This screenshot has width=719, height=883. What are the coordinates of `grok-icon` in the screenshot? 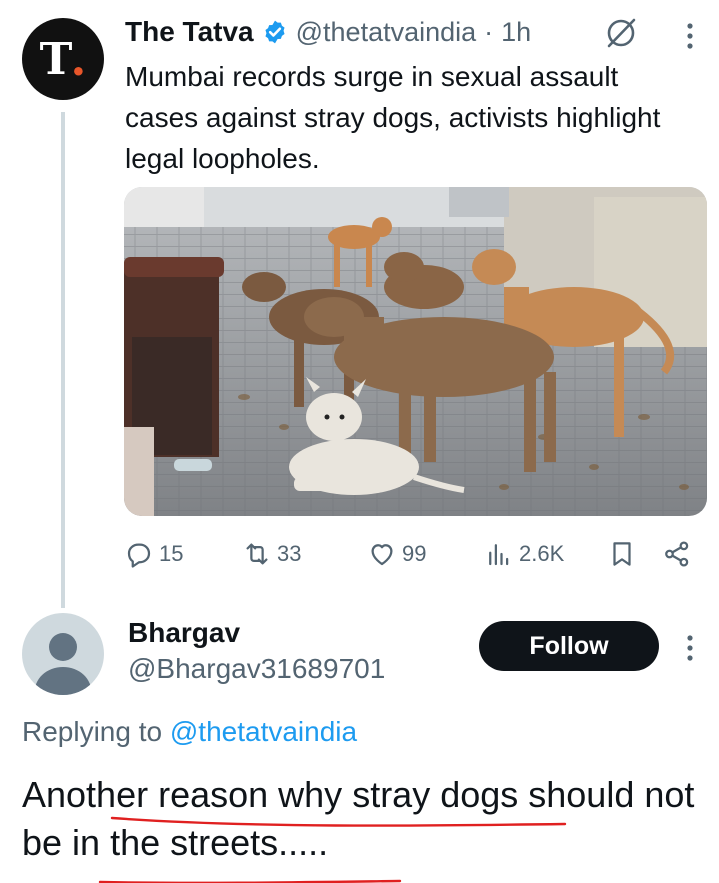 It's located at (621, 33).